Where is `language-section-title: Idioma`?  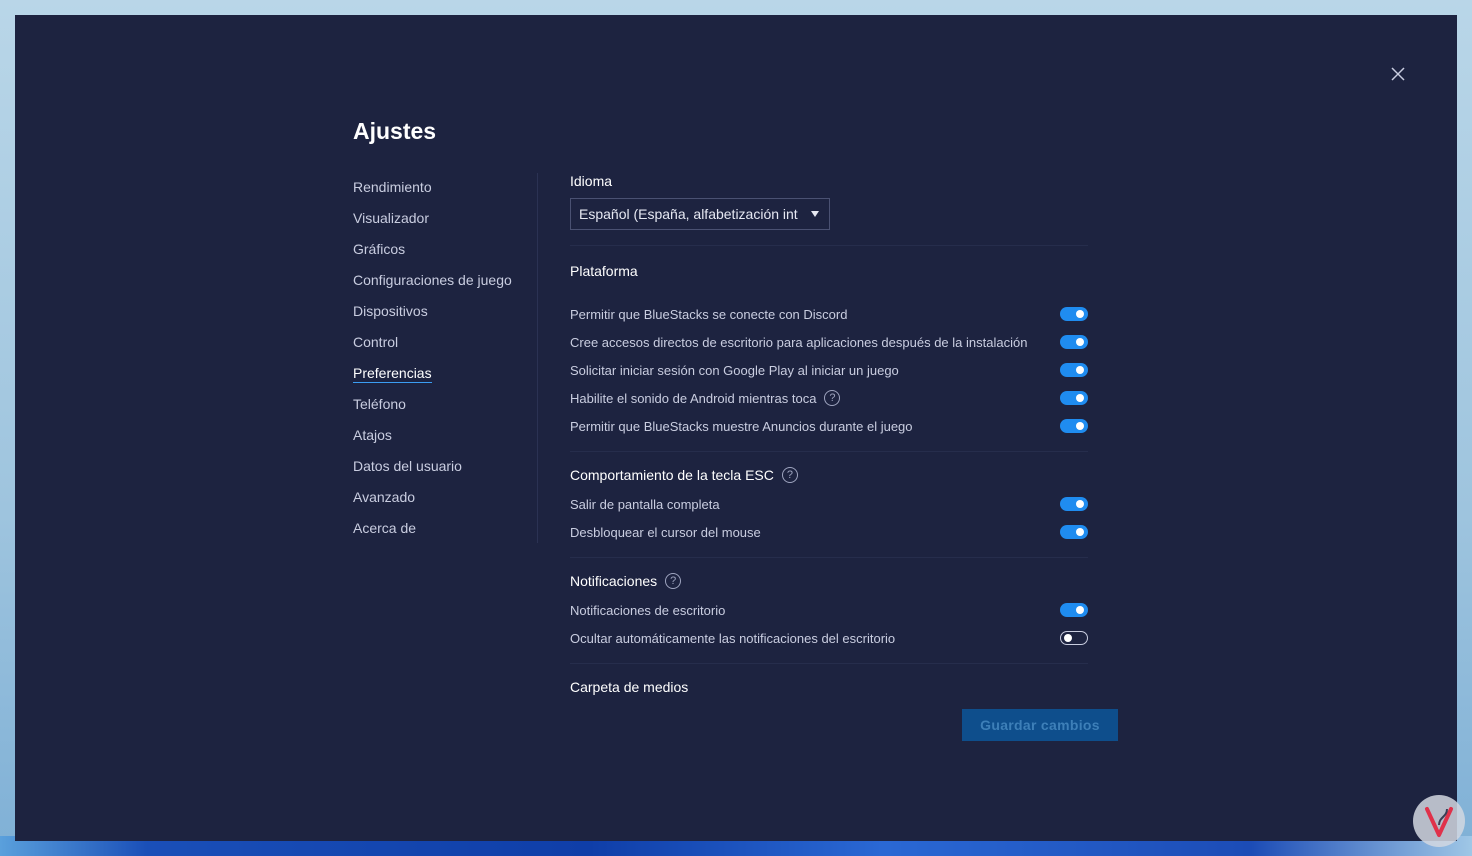 language-section-title: Idioma is located at coordinates (591, 181).